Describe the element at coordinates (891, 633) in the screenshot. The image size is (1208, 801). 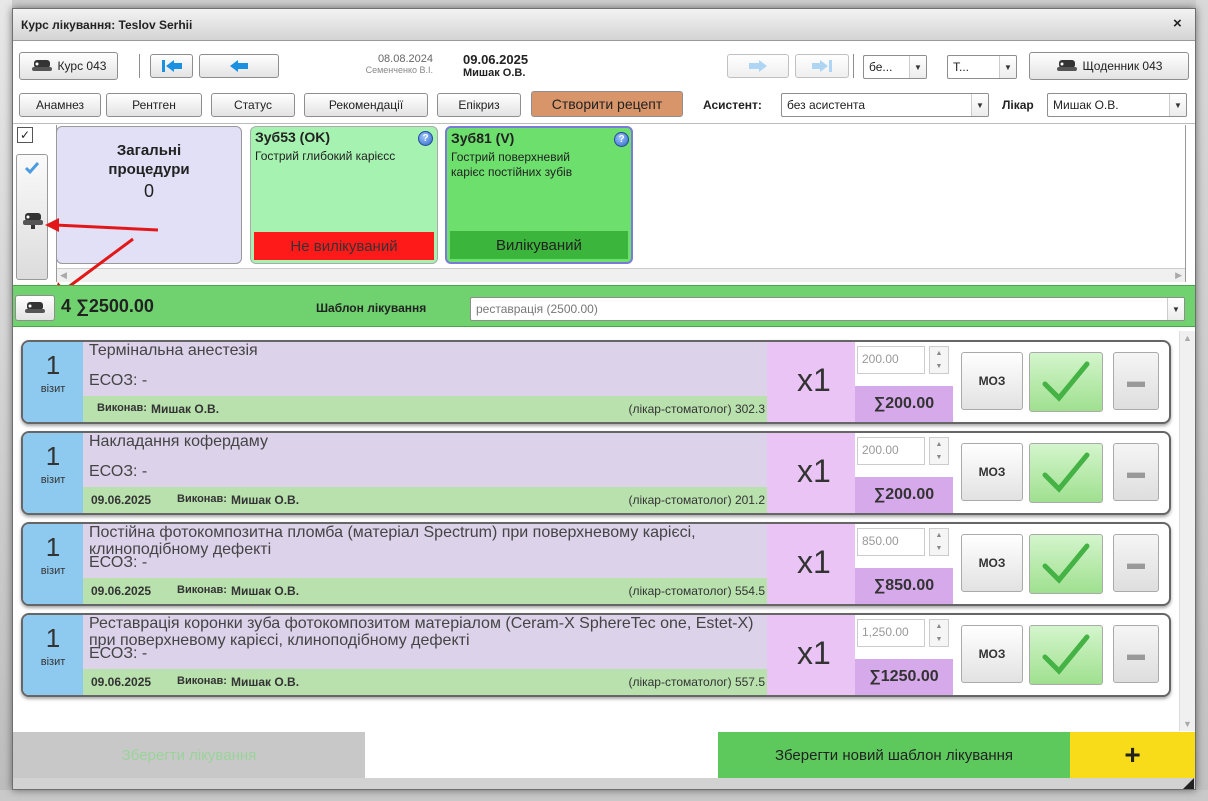
I see `price-input: 1,250.00` at that location.